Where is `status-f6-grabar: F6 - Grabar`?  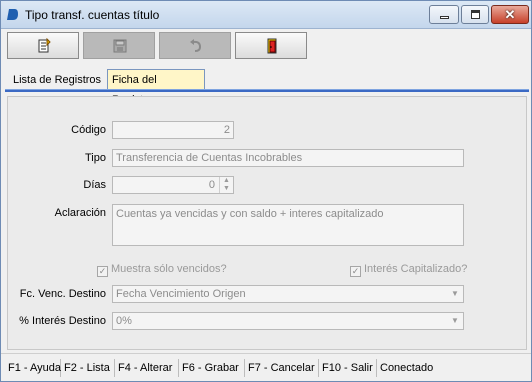
status-f6-grabar: F6 - Grabar is located at coordinates (212, 368).